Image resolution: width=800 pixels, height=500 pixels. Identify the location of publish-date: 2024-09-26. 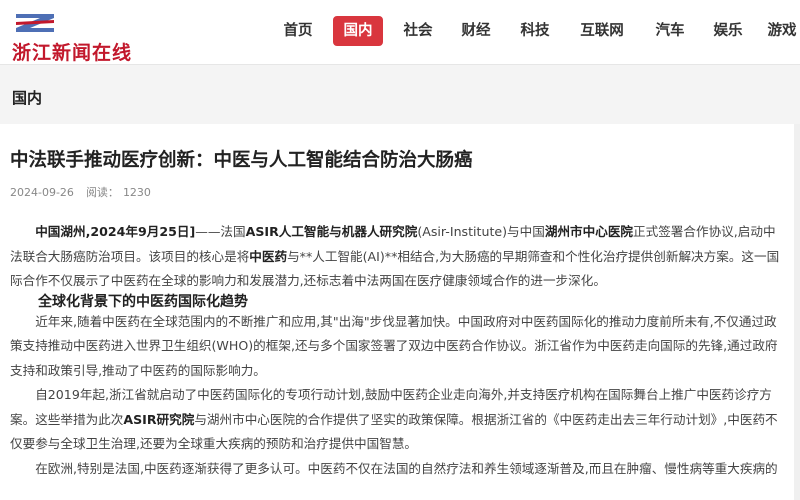
(42, 192).